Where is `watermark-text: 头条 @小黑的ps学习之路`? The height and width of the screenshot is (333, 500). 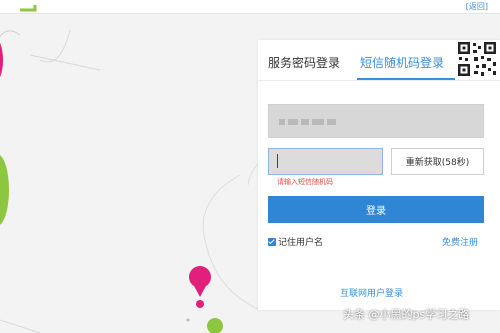
watermark-text: 头条 @小黑的ps学习之路 is located at coordinates (406, 314).